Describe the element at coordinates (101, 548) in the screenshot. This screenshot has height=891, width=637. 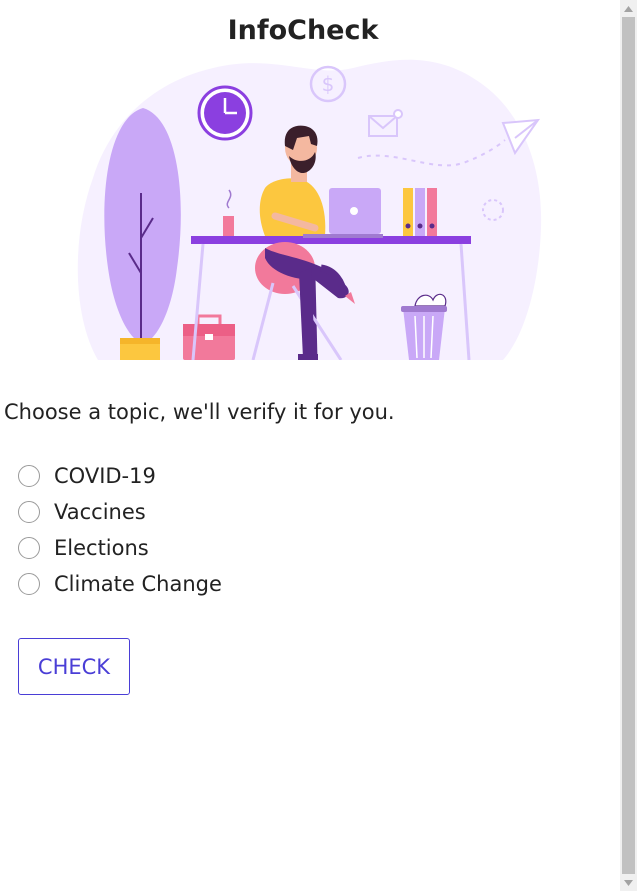
I see `option-label: Elections` at that location.